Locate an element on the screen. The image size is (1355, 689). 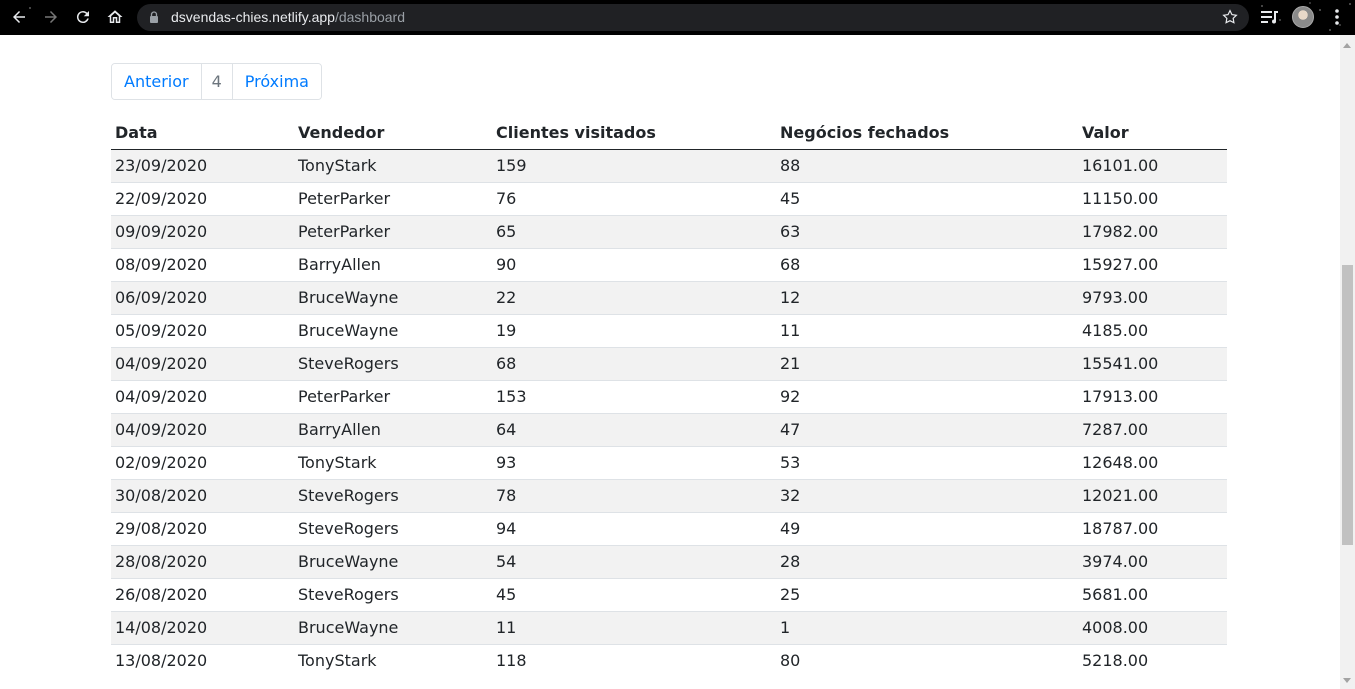
table-row: 06/09/2020 BruceWayne 22 12 9793.00 is located at coordinates (669, 297).